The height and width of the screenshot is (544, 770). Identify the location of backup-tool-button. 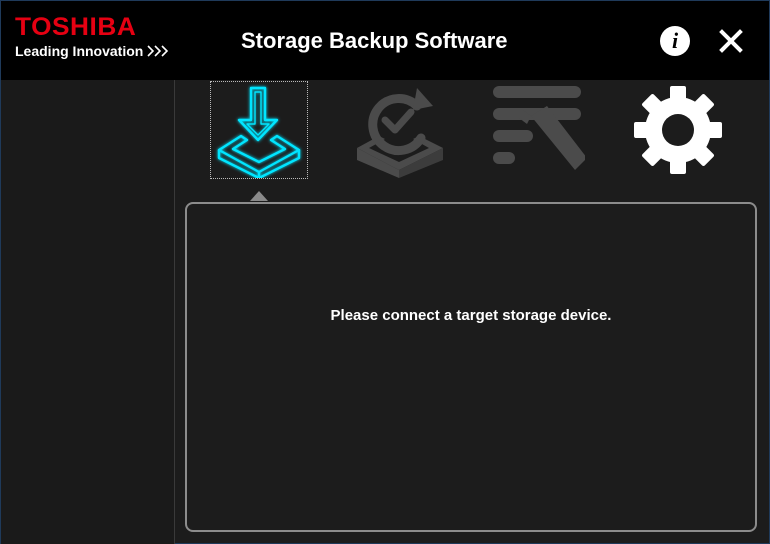
(259, 130).